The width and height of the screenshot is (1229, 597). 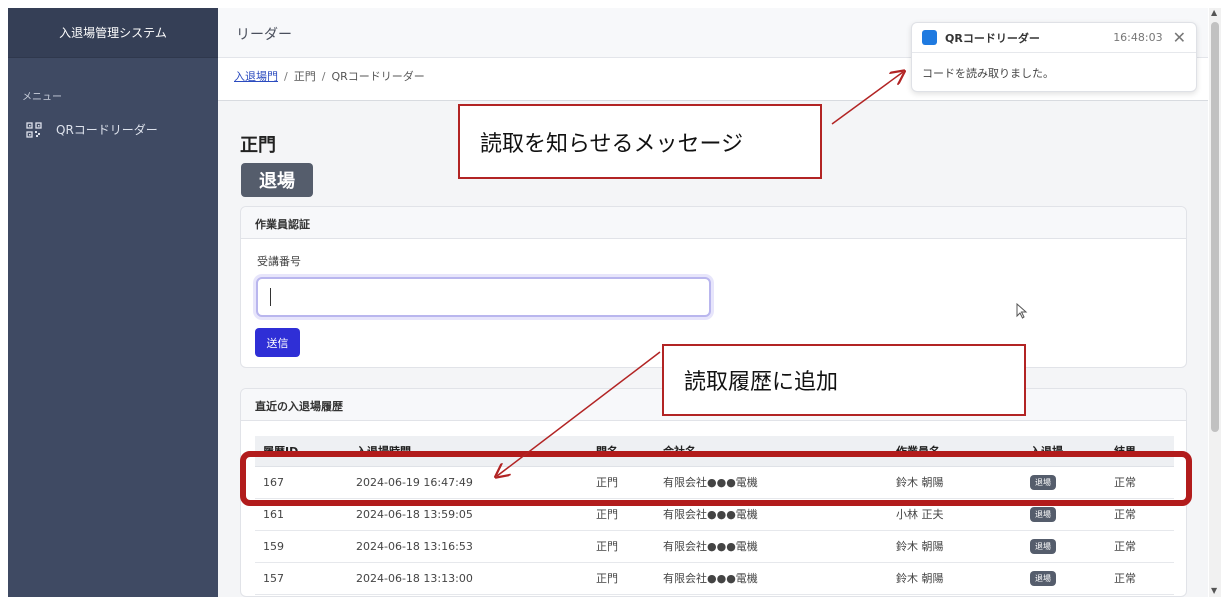 I want to click on cell-id: 157, so click(x=301, y=578).